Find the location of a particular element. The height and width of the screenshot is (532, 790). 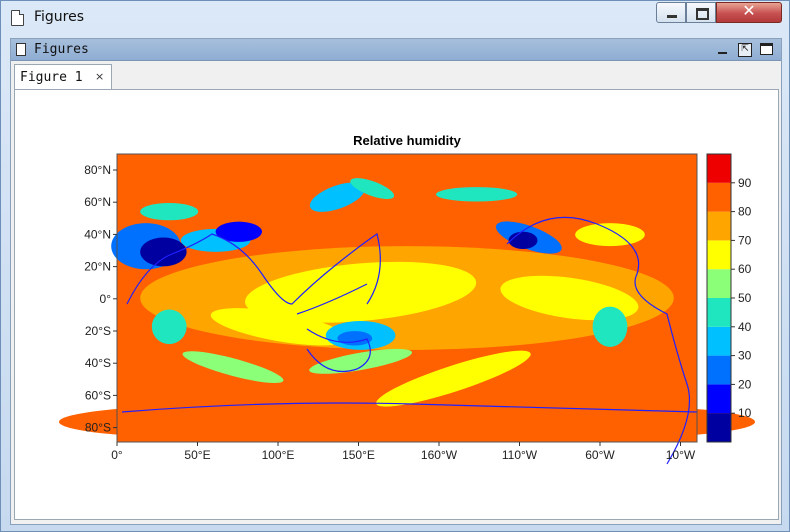

maximize-button is located at coordinates (701, 12).